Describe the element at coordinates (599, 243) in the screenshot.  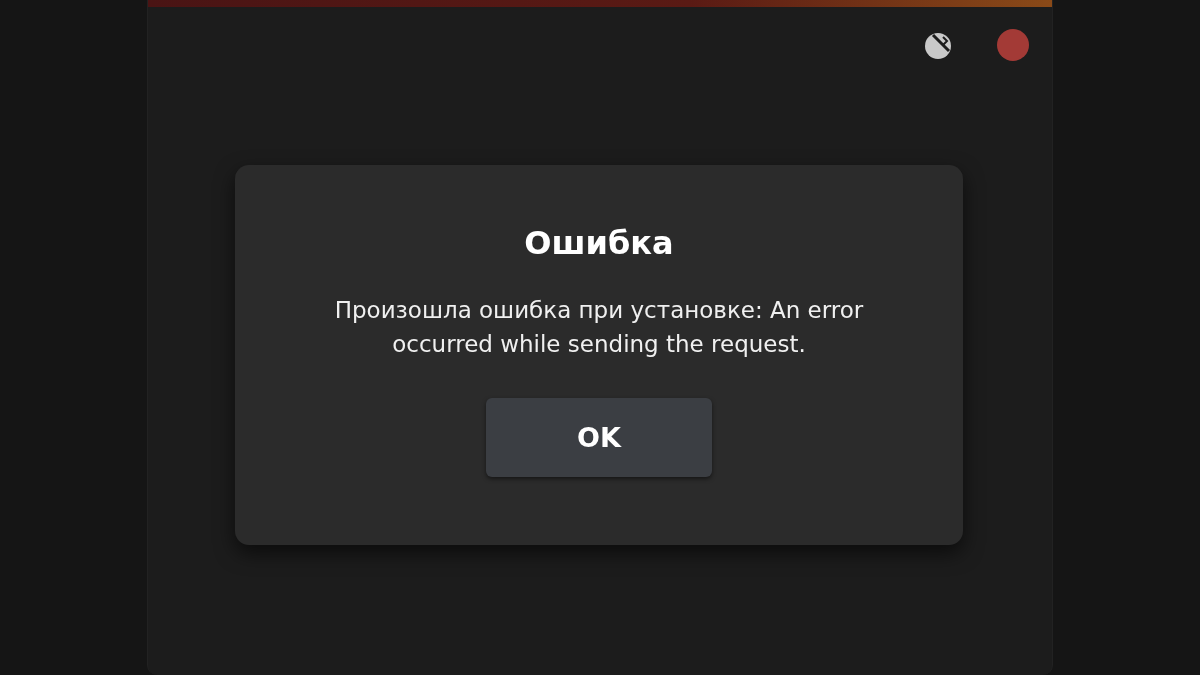
I see `dialog-title: Ошибка` at that location.